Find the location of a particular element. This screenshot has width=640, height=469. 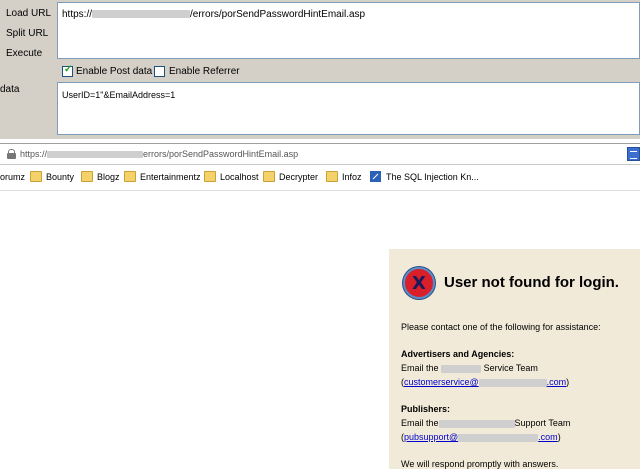

split-url-button: Split URL is located at coordinates (27, 33).